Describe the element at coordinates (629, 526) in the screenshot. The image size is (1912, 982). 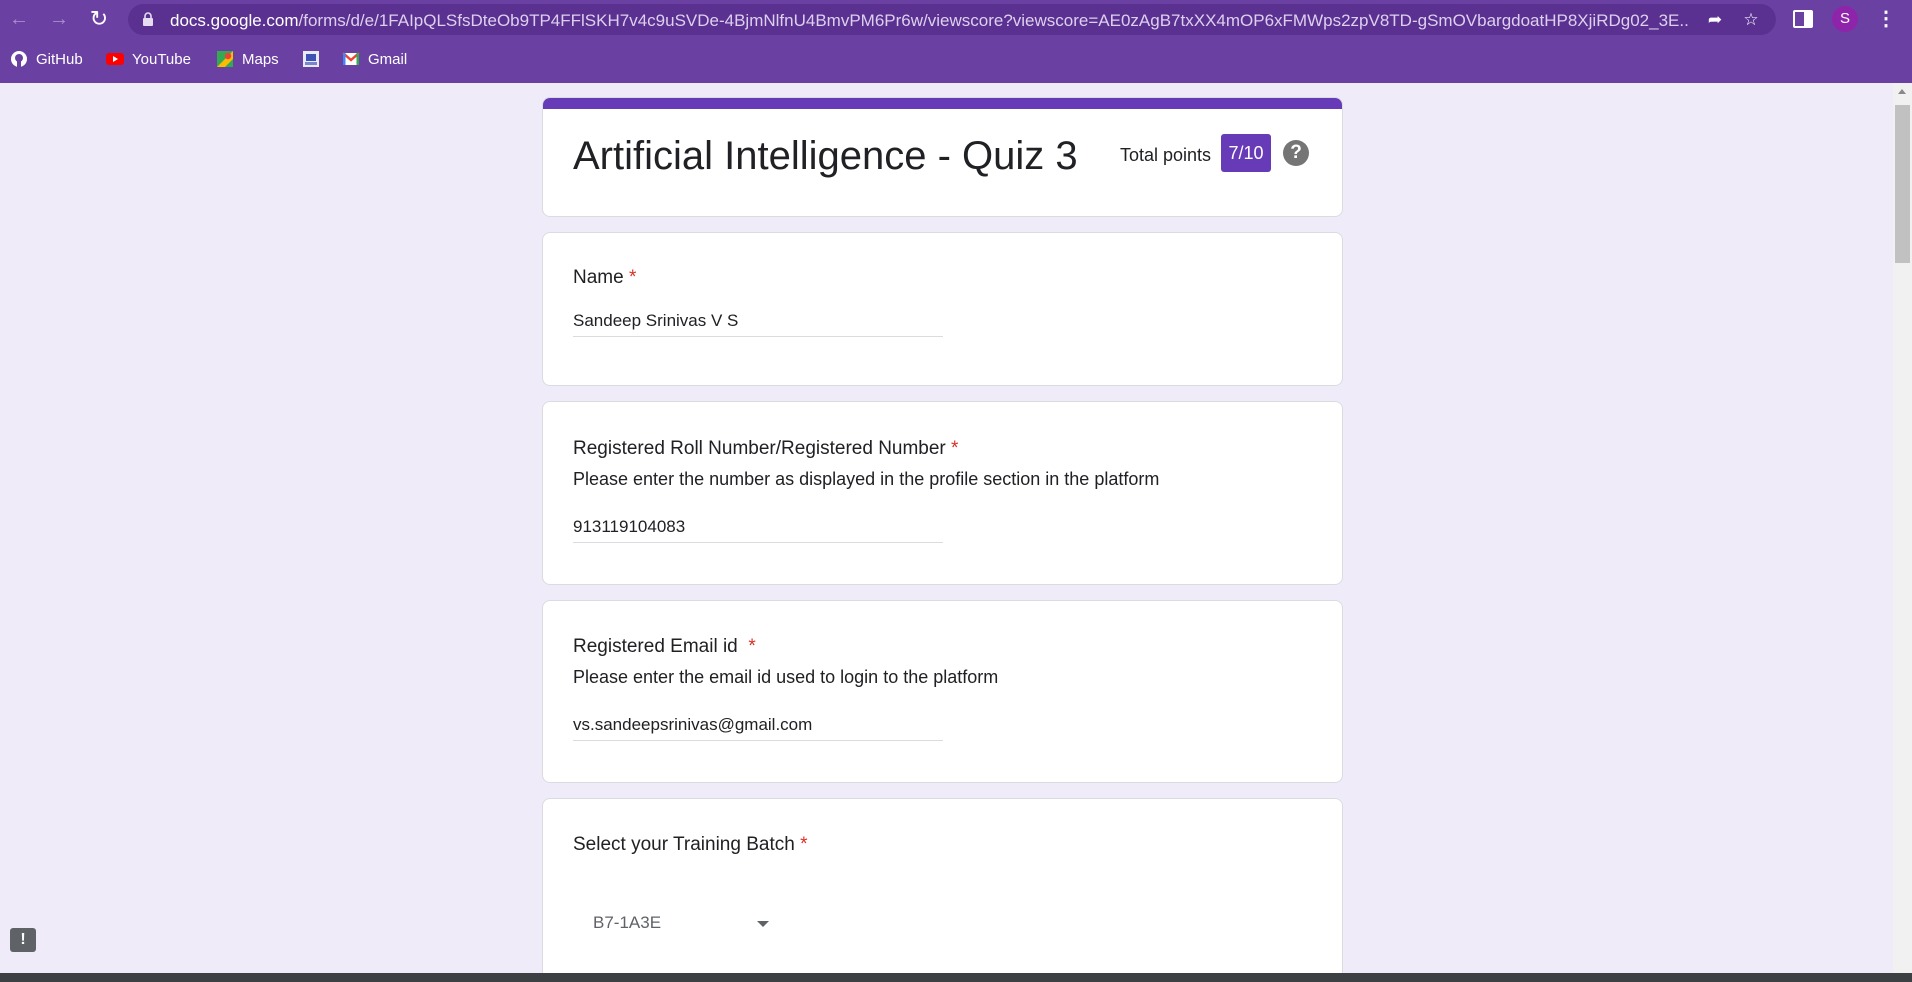
I see `answer-text: 913119104083` at that location.